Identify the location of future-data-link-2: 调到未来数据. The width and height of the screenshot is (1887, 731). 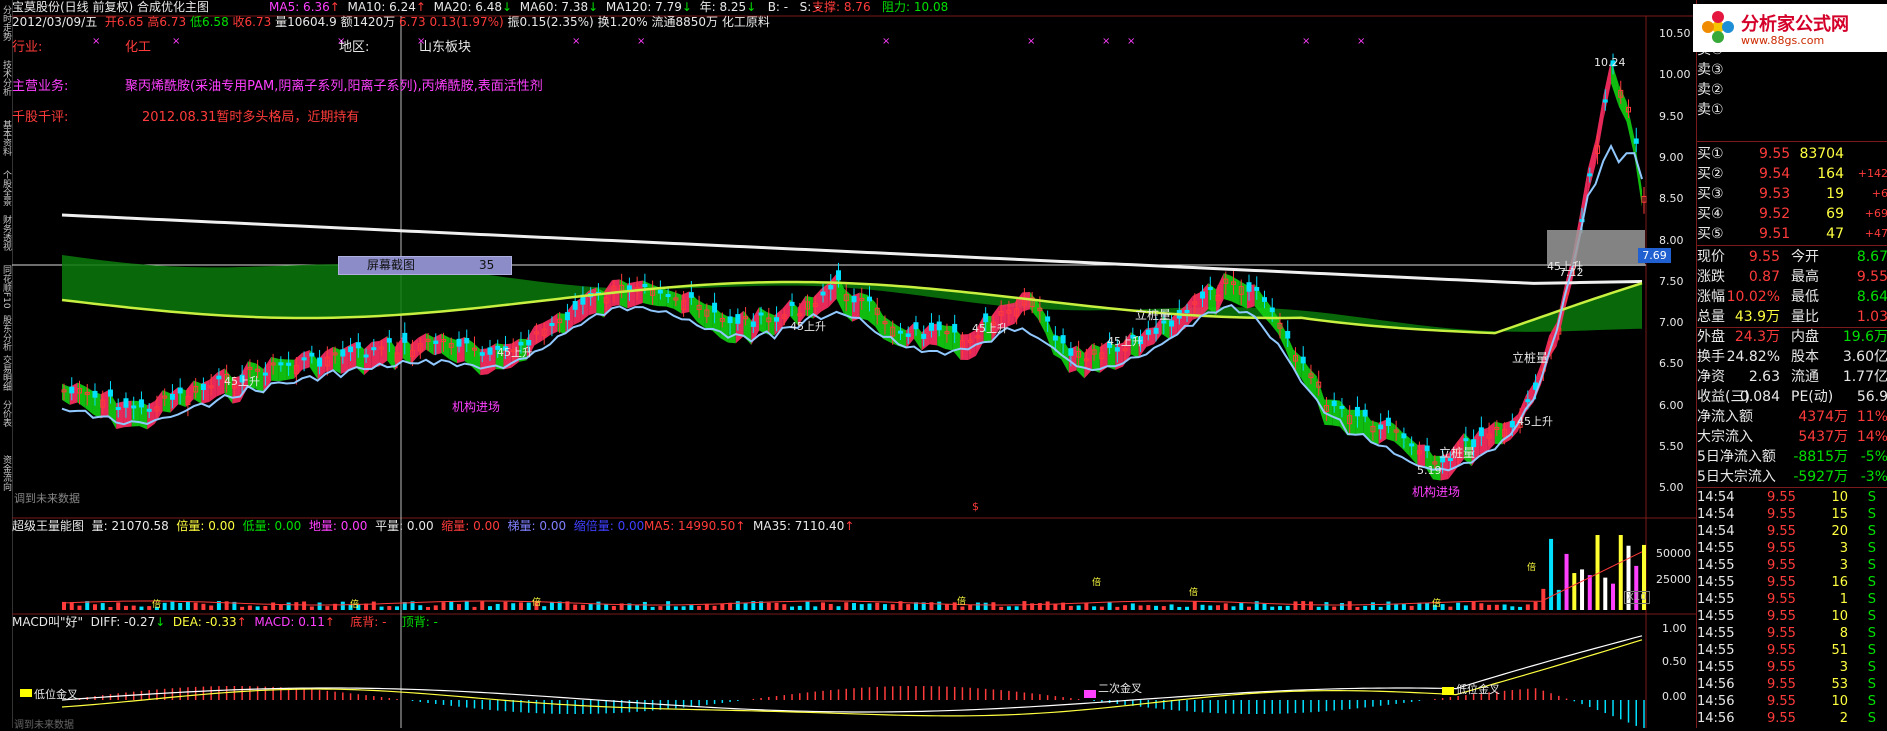
(44, 723).